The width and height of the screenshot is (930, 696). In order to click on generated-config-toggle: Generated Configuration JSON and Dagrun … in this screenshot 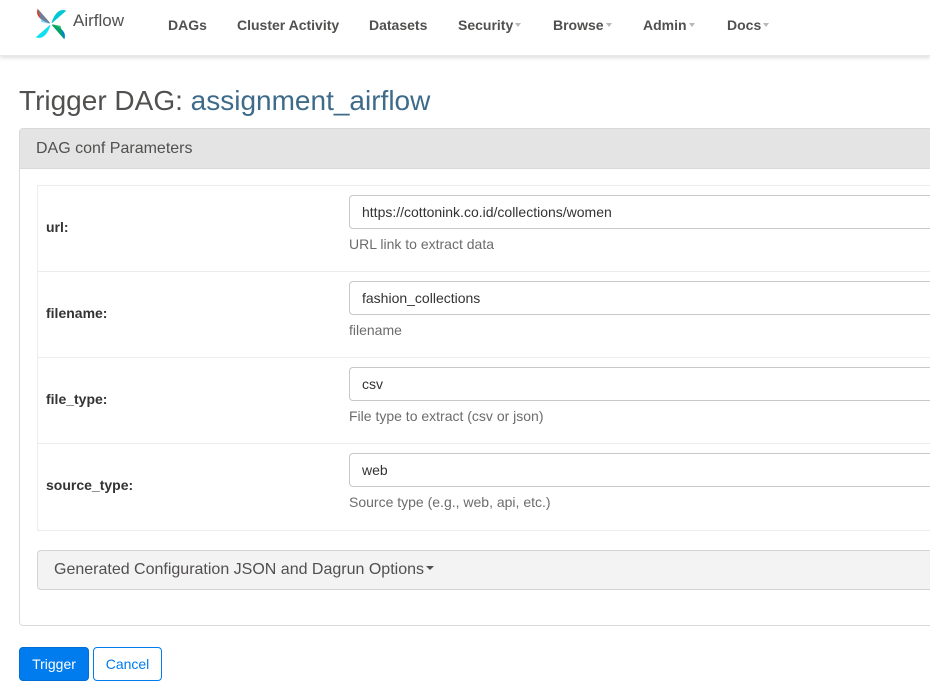, I will do `click(483, 570)`.